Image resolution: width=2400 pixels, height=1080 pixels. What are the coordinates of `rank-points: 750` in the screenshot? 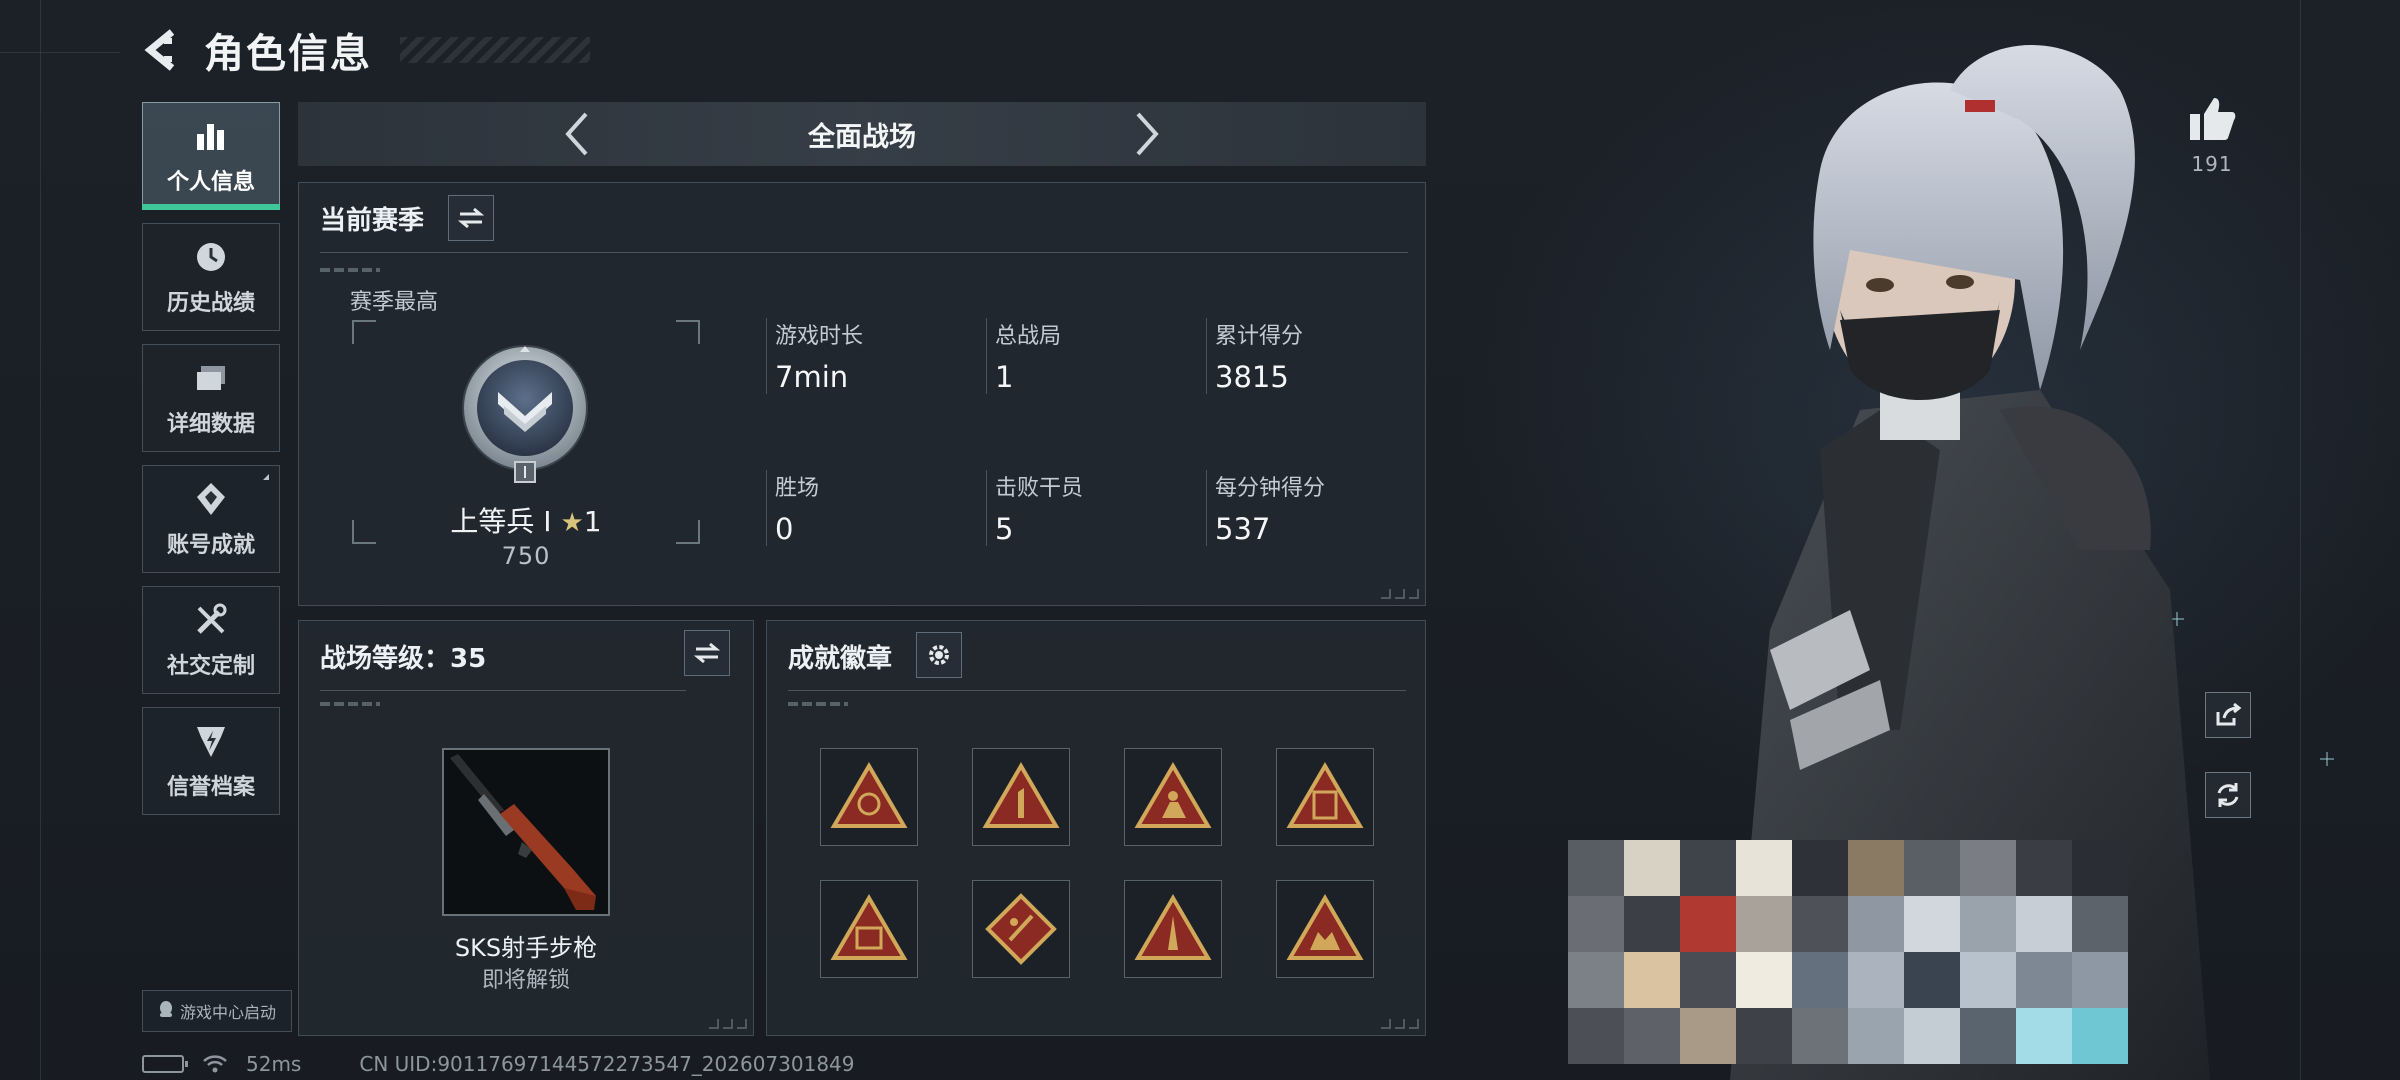 It's located at (526, 556).